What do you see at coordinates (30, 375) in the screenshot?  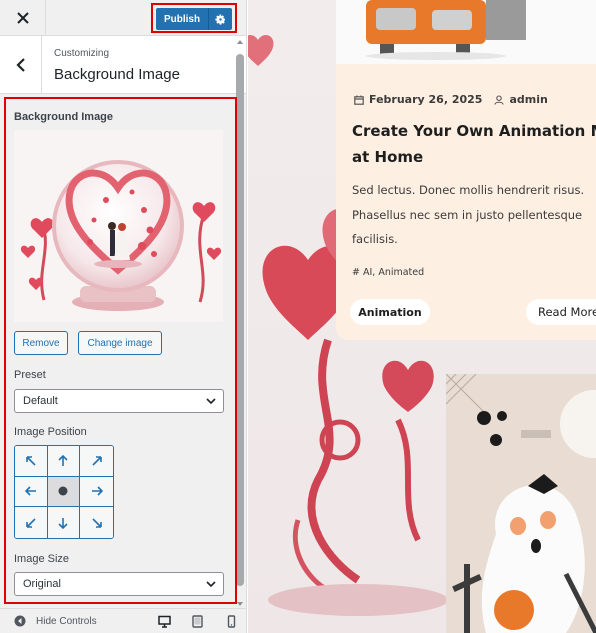 I see `preset-label: Preset` at bounding box center [30, 375].